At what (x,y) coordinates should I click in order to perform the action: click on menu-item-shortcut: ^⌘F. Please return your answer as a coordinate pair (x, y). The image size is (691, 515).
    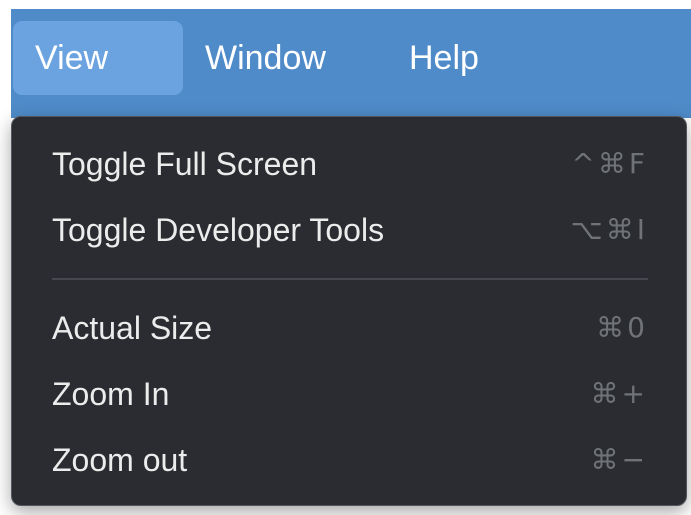
    Looking at the image, I should click on (609, 163).